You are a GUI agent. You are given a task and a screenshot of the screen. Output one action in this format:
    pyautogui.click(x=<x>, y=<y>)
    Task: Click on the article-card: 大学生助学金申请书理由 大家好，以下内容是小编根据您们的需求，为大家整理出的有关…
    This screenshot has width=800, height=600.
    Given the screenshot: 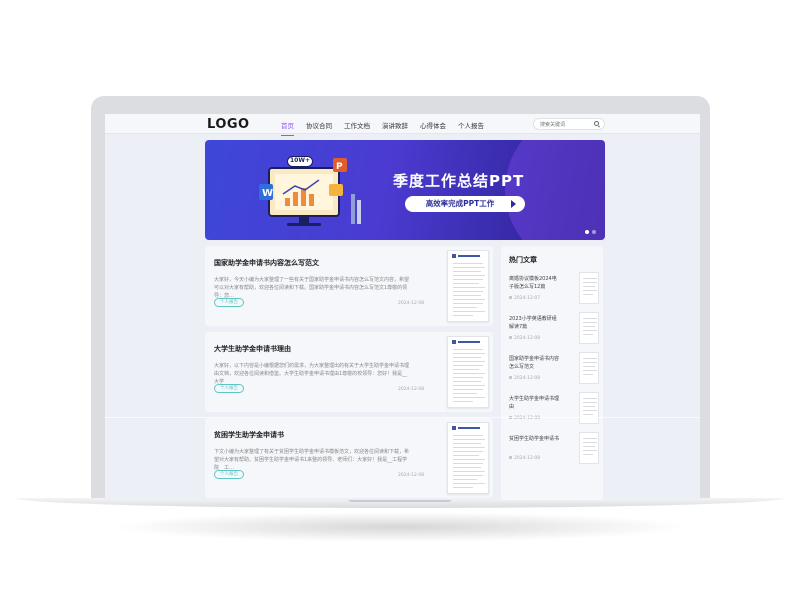 What is the action you would take?
    pyautogui.click(x=349, y=372)
    